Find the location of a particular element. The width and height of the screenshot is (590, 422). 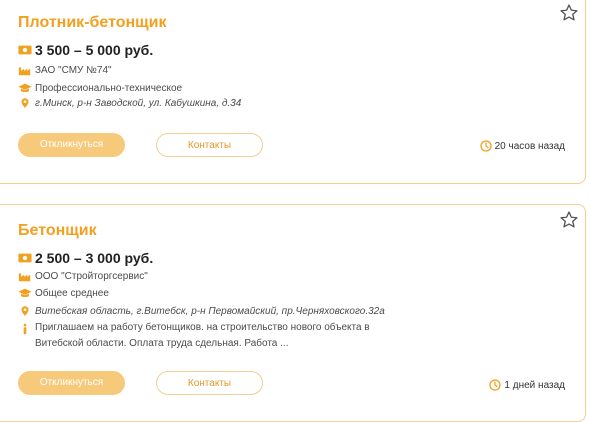

description-row is located at coordinates (26, 329).